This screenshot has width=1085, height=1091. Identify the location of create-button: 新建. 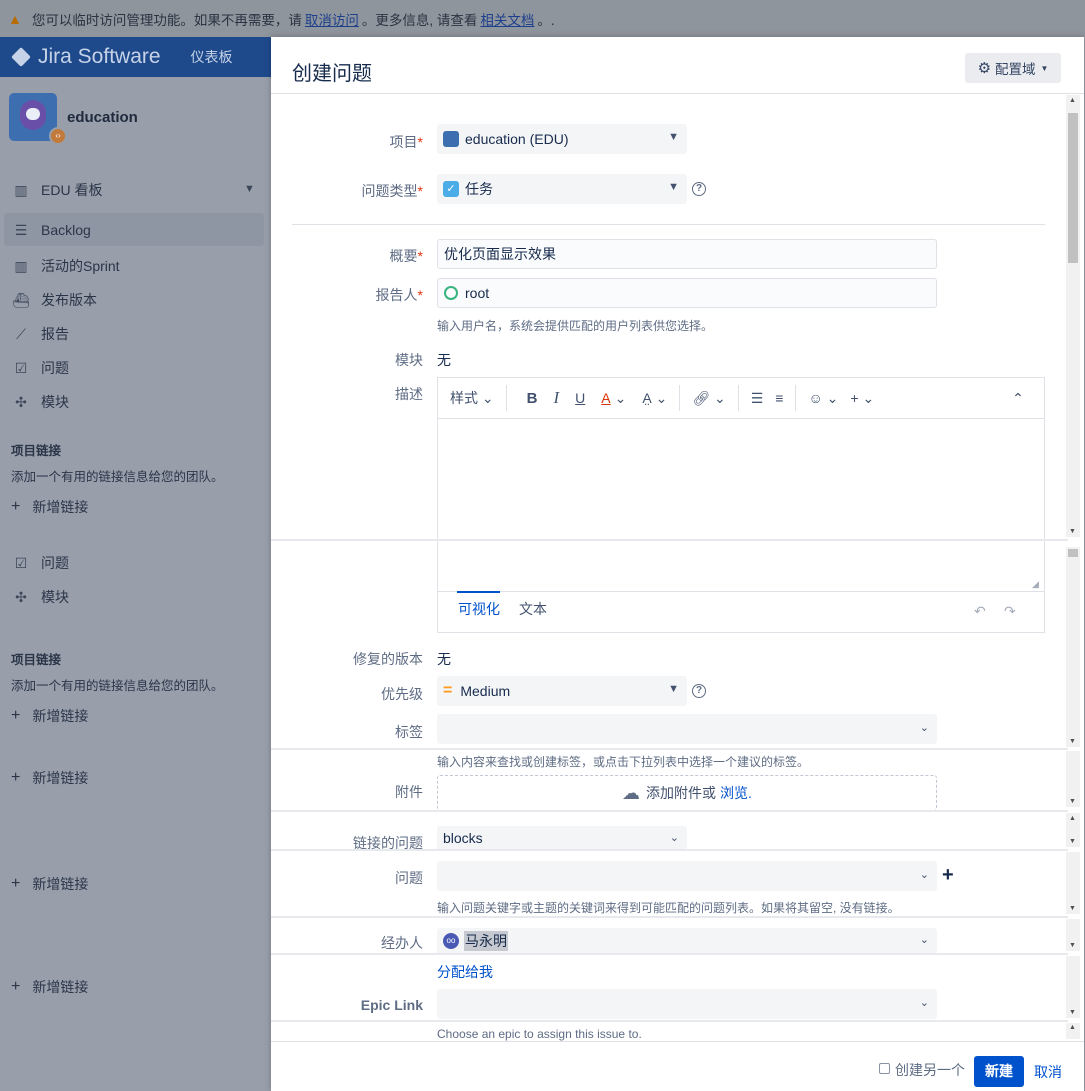
(999, 1071).